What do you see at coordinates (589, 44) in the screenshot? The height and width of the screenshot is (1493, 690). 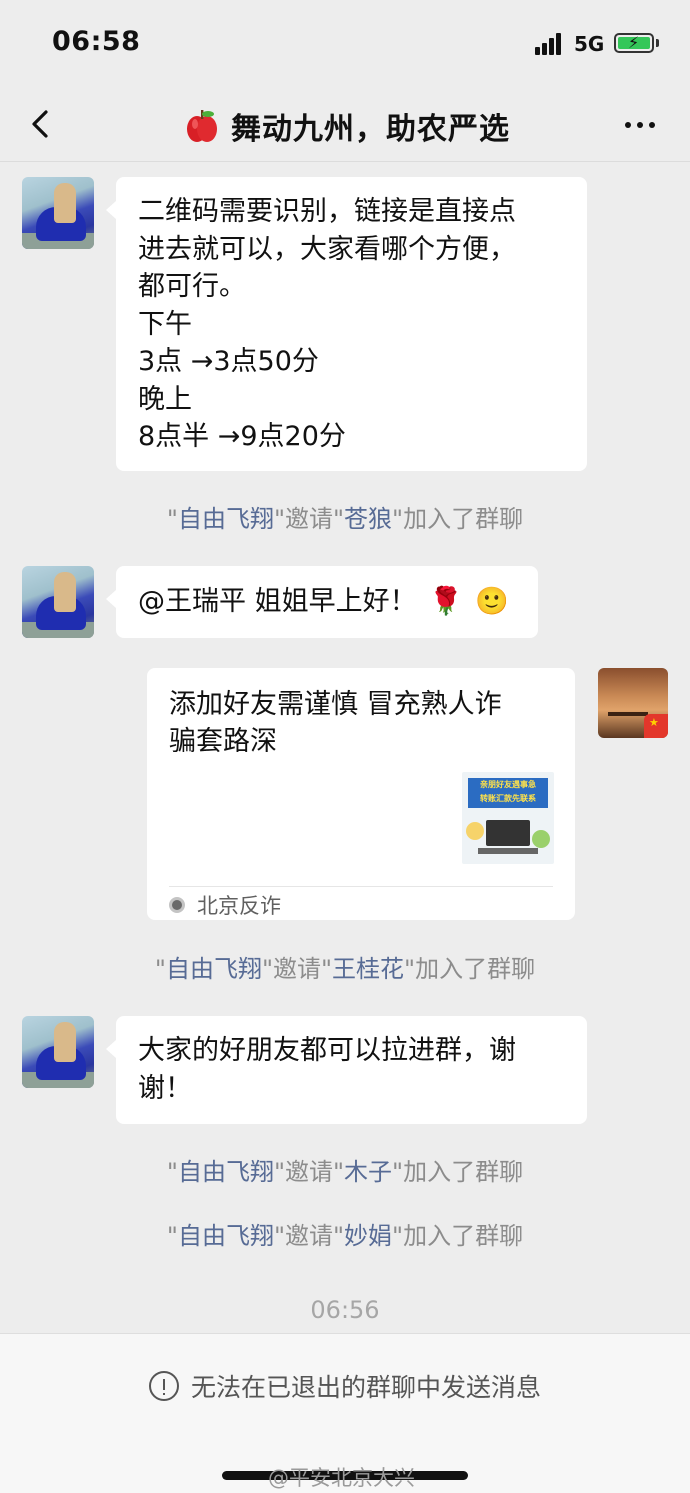 I see `network-label: 5G` at bounding box center [589, 44].